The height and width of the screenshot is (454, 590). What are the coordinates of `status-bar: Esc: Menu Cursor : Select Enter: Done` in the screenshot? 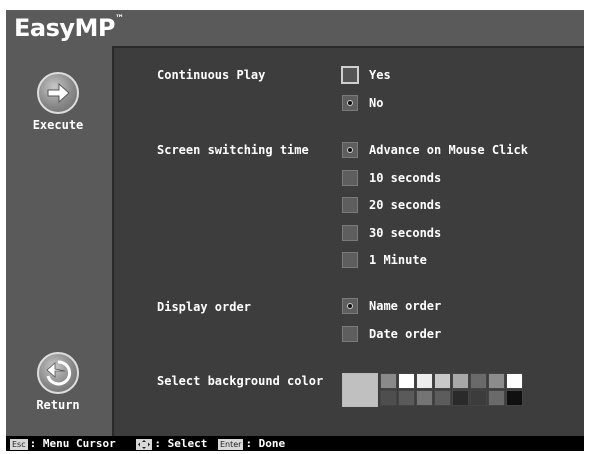 It's located at (295, 443).